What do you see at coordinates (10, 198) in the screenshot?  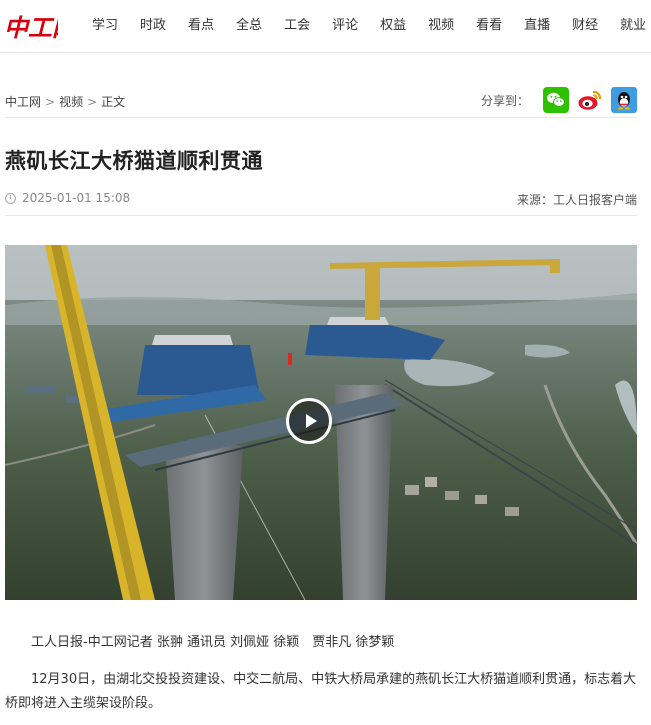 I see `clock-icon` at bounding box center [10, 198].